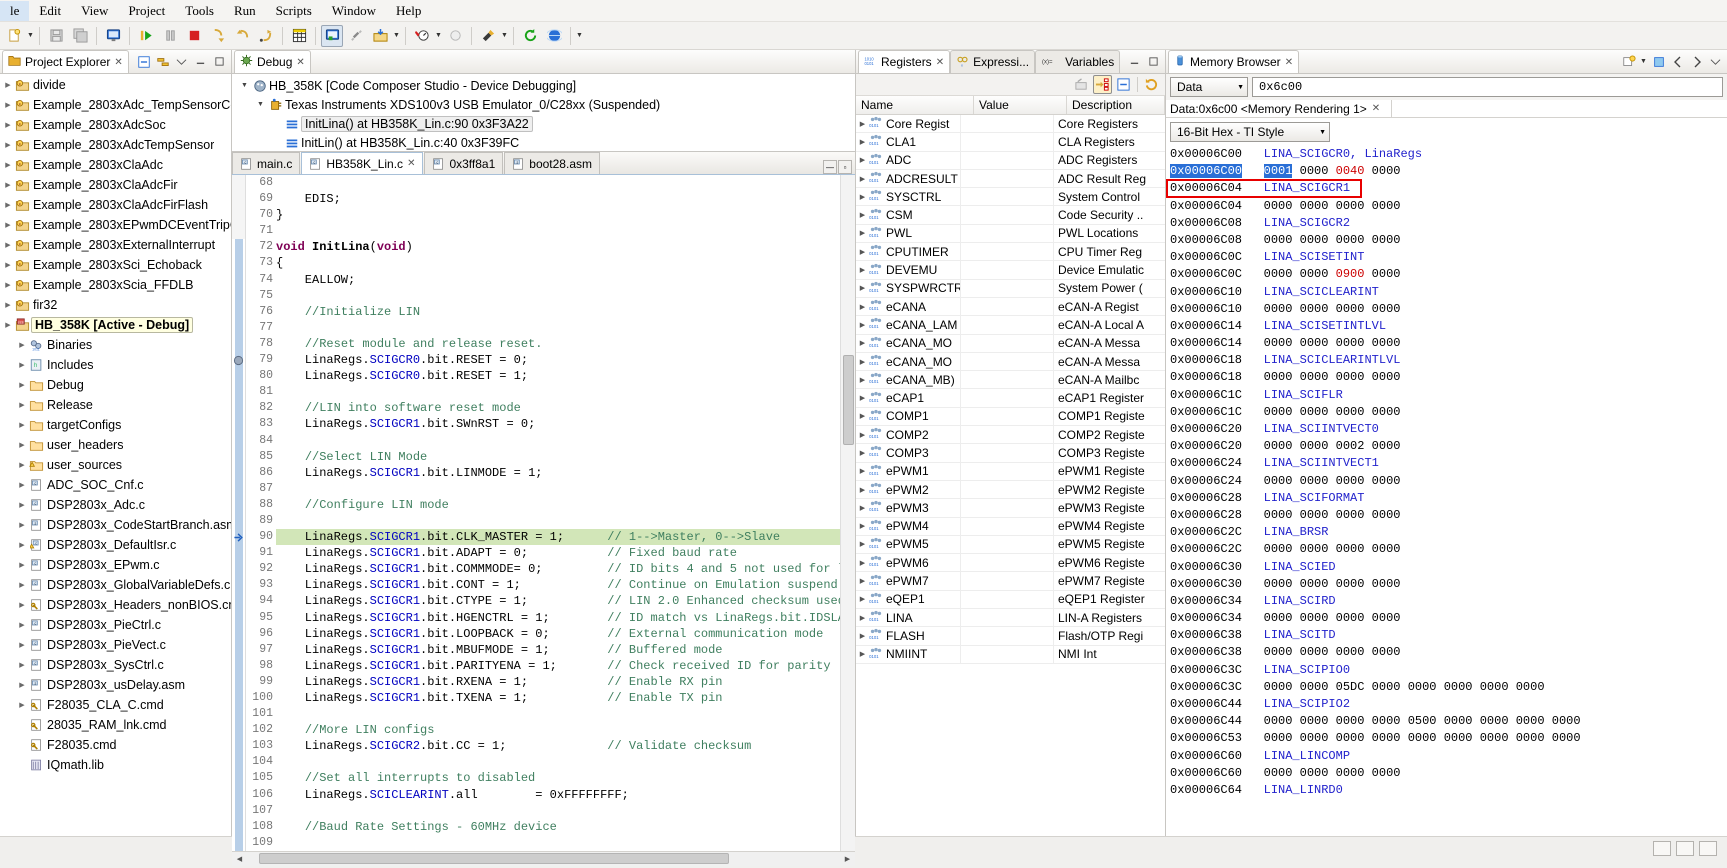 This screenshot has height=868, width=1727. What do you see at coordinates (1448, 601) in the screenshot?
I see `memory-symbol-row: 0x00006C34 LINA_SCIRD` at bounding box center [1448, 601].